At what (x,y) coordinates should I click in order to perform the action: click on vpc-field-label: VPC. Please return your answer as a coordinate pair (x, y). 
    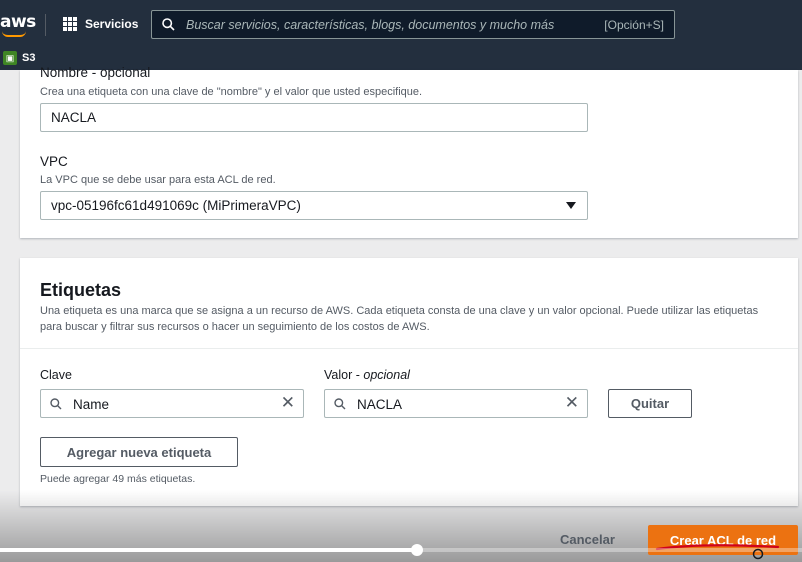
    Looking at the image, I should click on (54, 161).